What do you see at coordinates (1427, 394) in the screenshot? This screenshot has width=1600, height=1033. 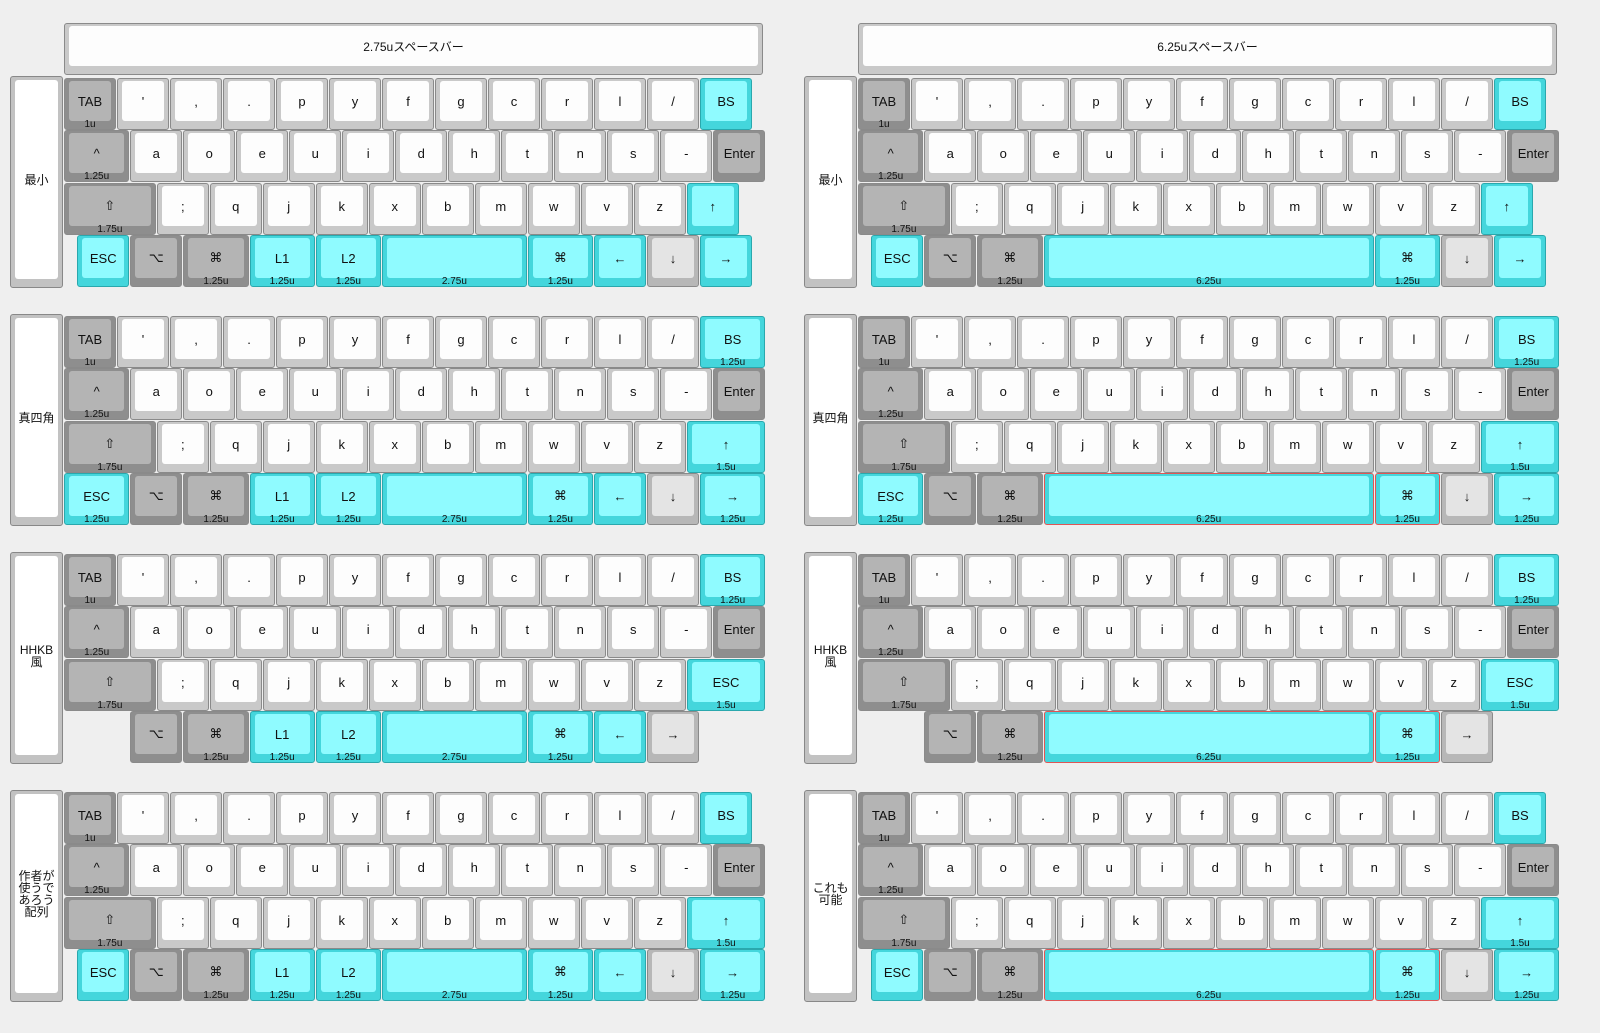 I see `block3-key-r2-9: s` at bounding box center [1427, 394].